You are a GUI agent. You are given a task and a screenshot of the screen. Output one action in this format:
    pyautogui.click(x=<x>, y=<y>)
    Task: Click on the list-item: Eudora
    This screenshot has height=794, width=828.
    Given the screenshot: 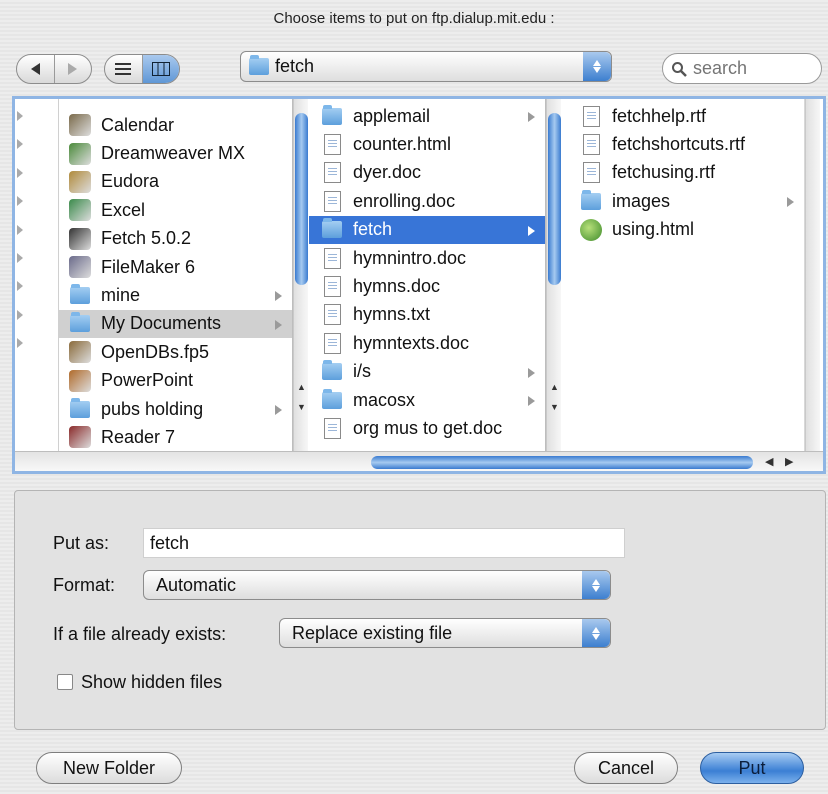 What is the action you would take?
    pyautogui.click(x=180, y=182)
    